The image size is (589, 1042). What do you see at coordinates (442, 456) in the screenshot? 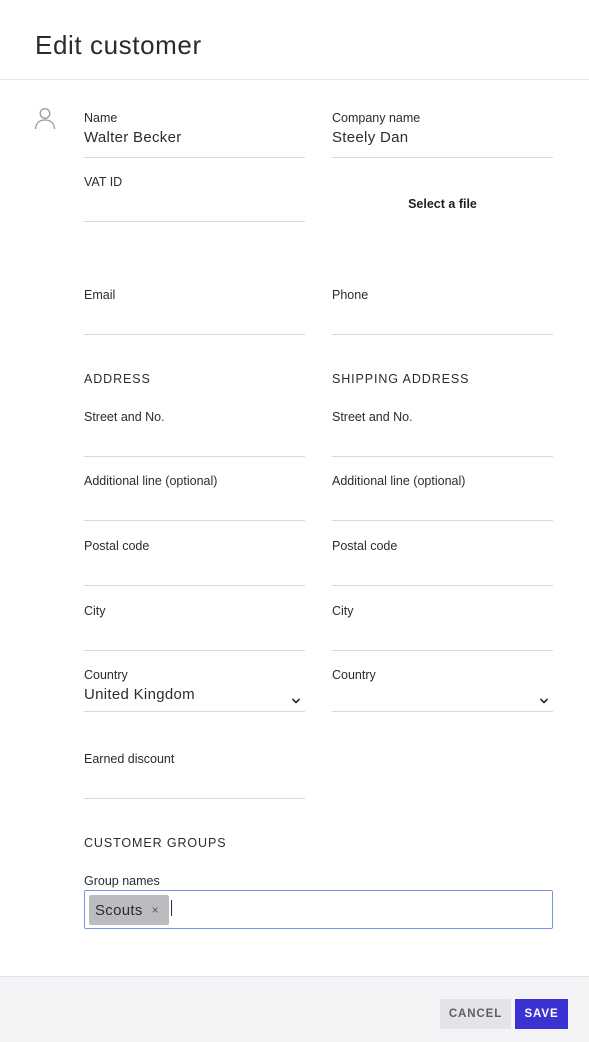
I see `shipping-street-underline` at bounding box center [442, 456].